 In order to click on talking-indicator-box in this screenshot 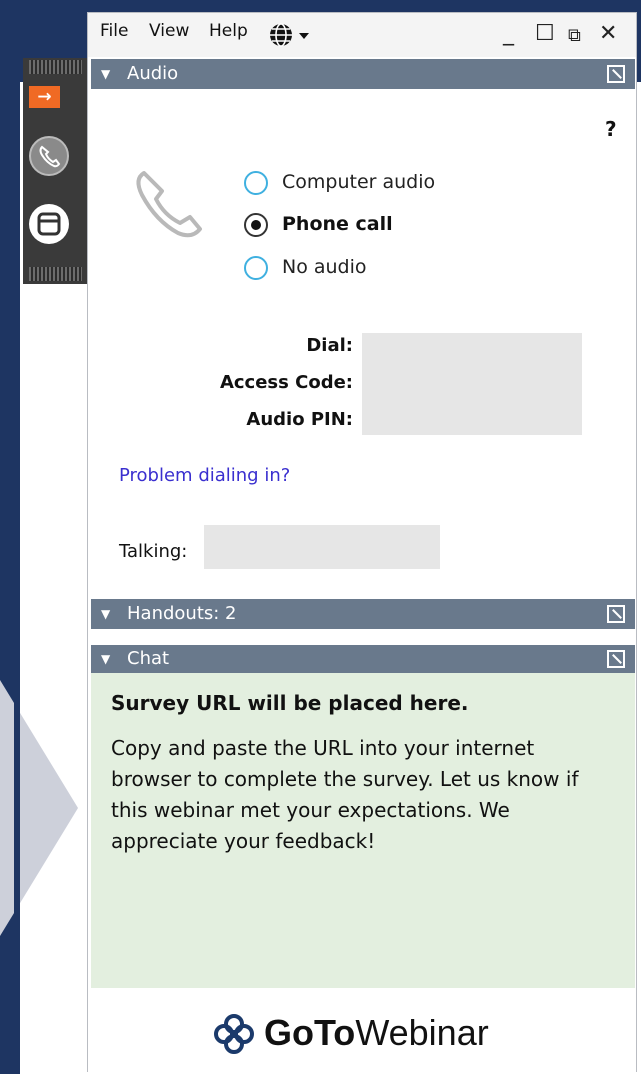, I will do `click(322, 547)`.